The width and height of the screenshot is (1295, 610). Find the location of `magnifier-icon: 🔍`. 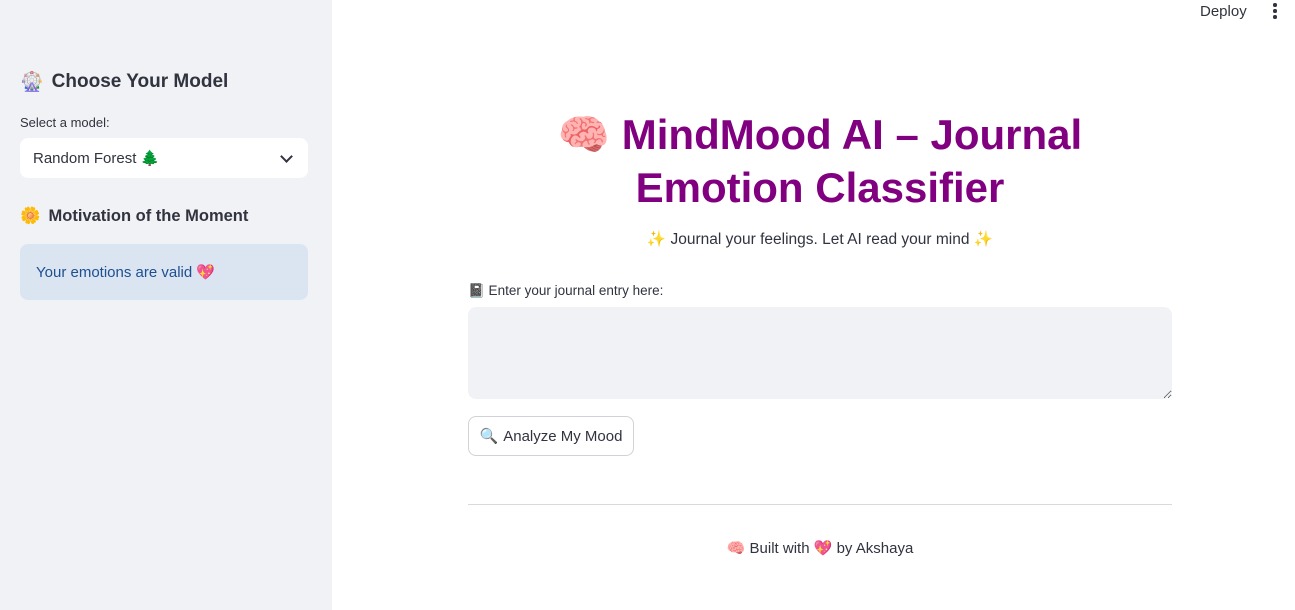

magnifier-icon: 🔍 is located at coordinates (489, 436).